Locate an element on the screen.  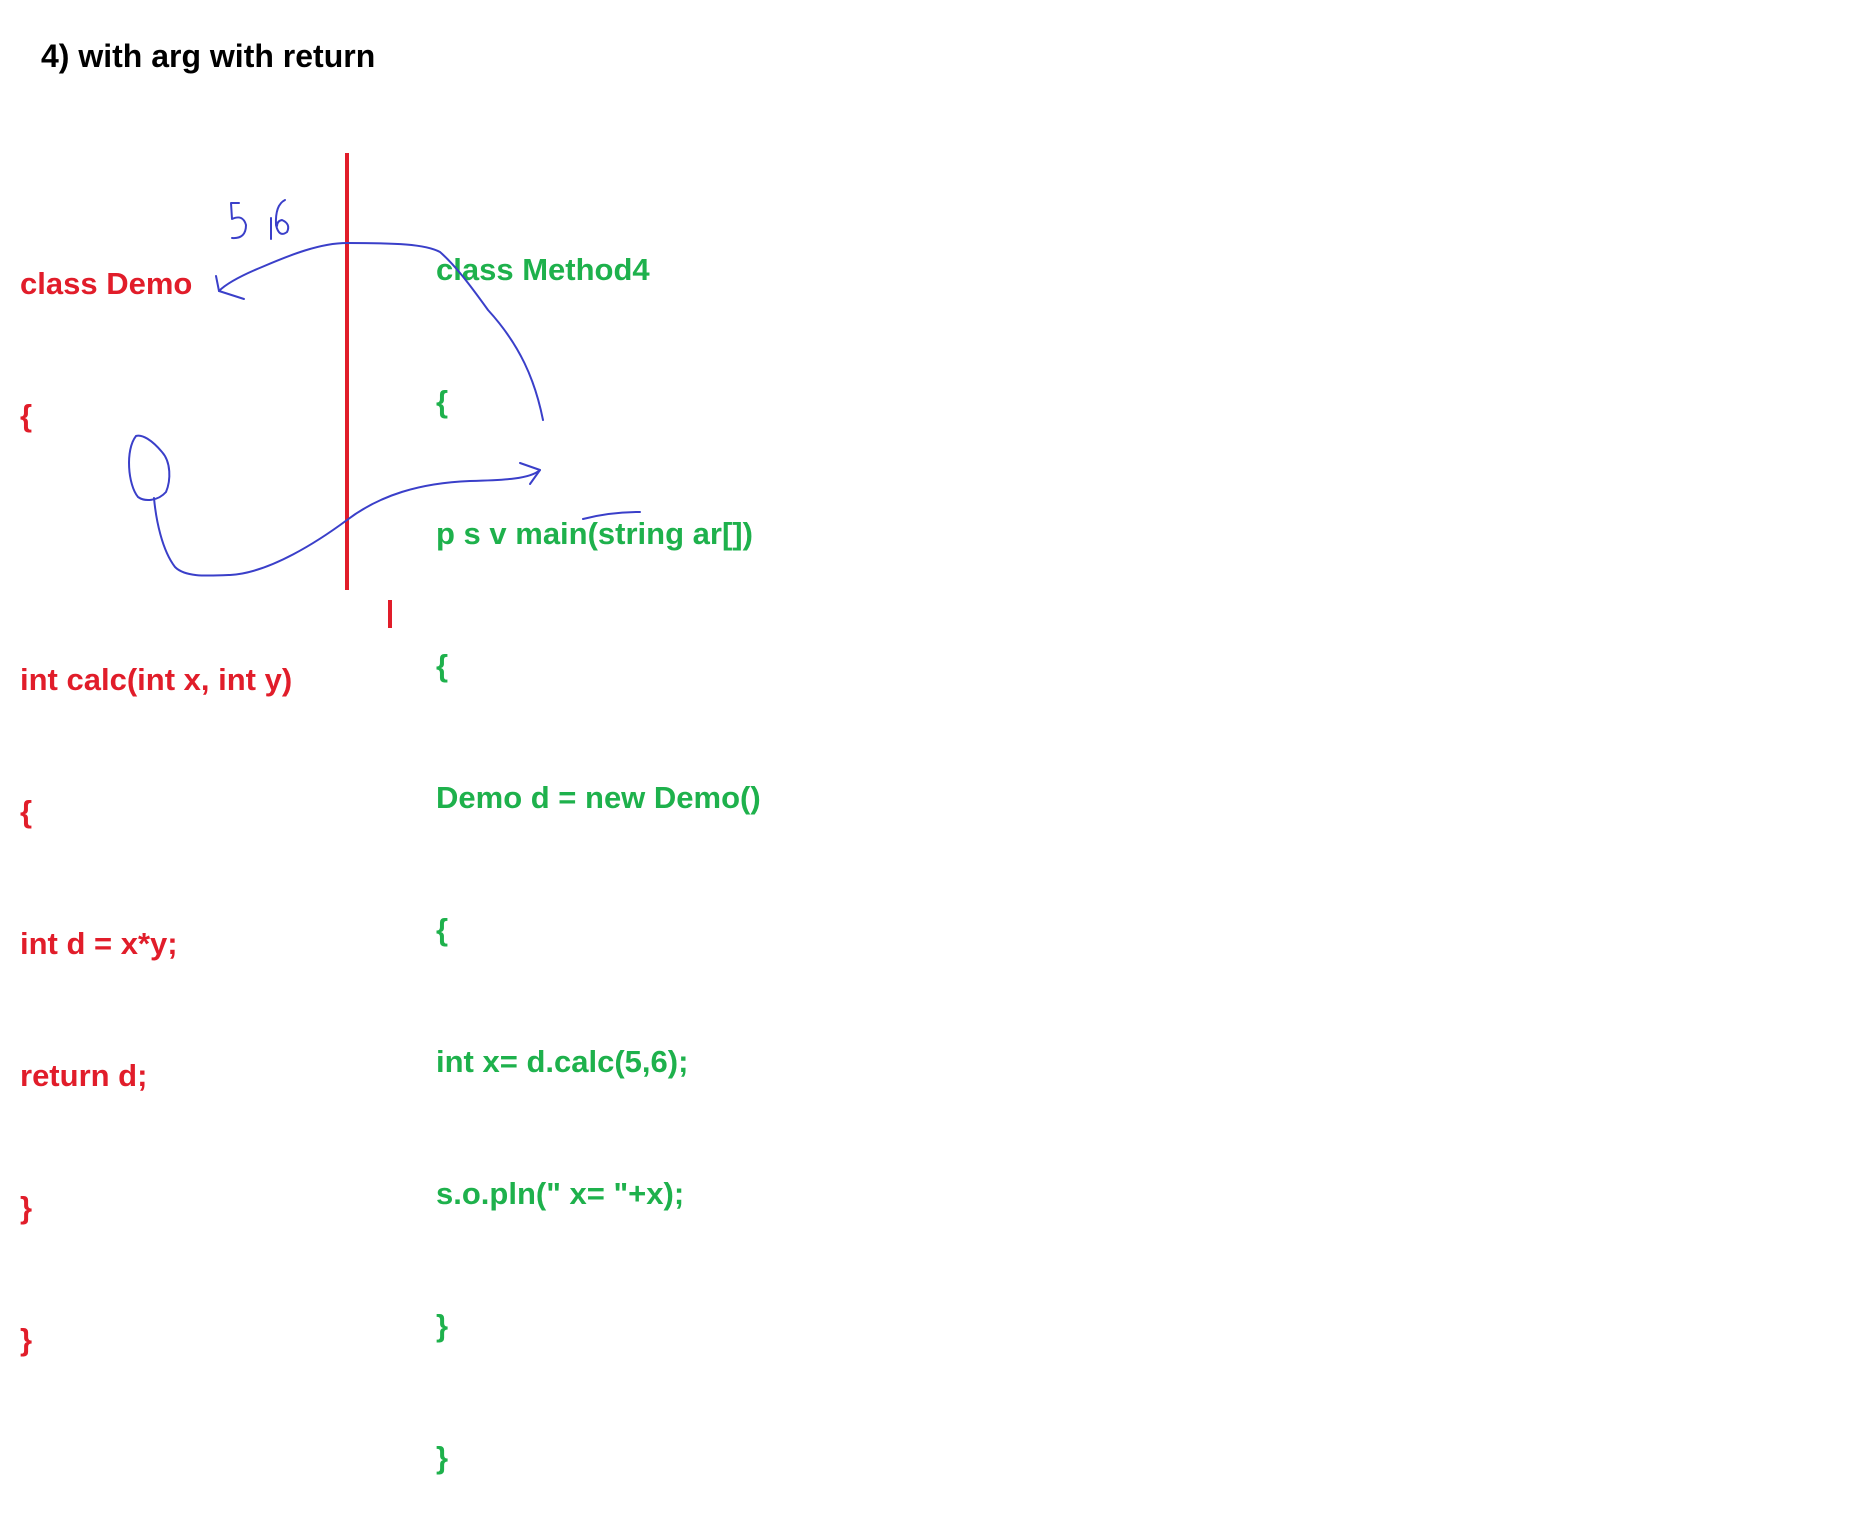
call-arrow is located at coordinates (379, 331).